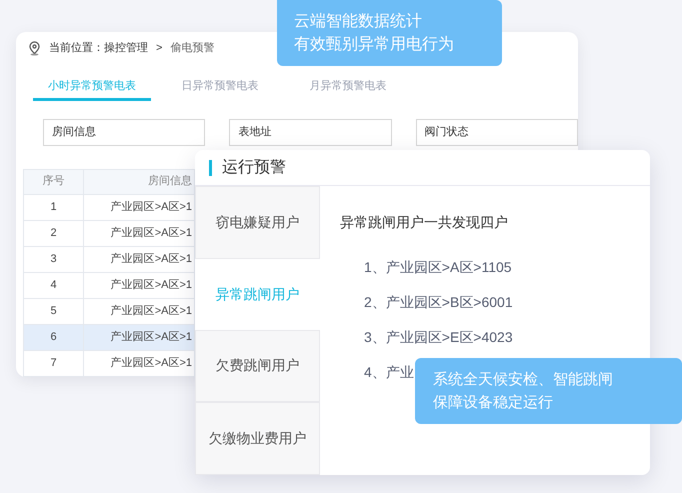 Image resolution: width=682 pixels, height=493 pixels. What do you see at coordinates (54, 233) in the screenshot?
I see `table-cell: 2` at bounding box center [54, 233].